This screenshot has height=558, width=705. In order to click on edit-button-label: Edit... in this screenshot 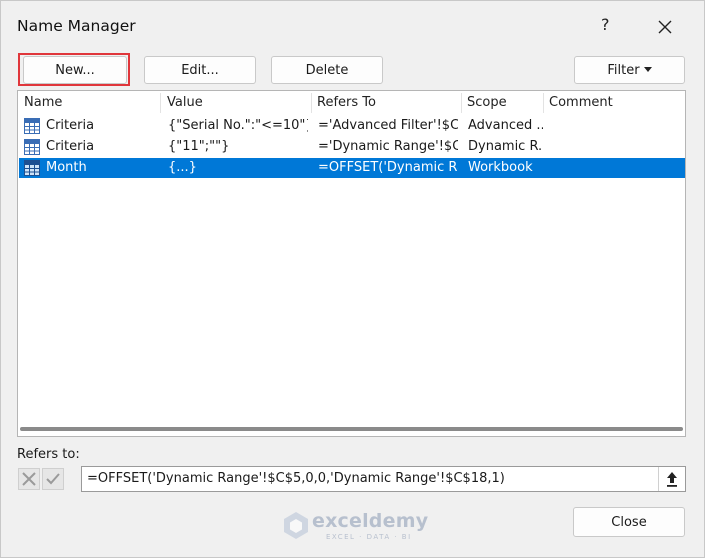, I will do `click(200, 70)`.